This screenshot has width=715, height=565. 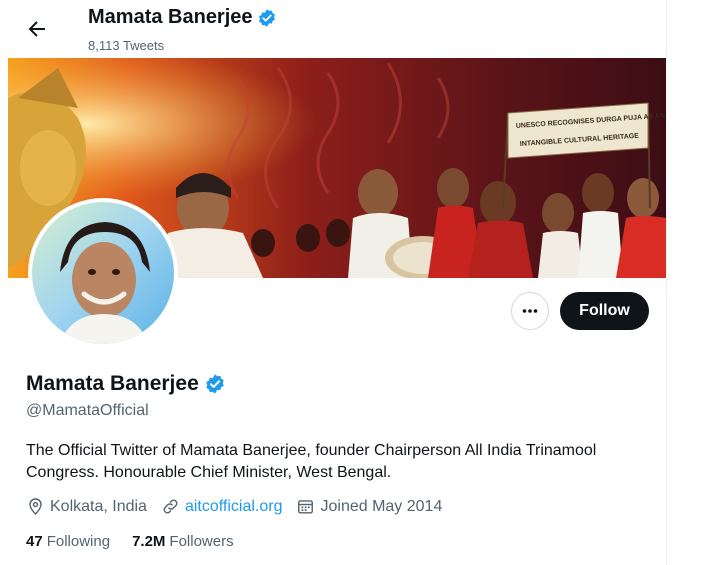 What do you see at coordinates (381, 506) in the screenshot?
I see `joined-text: Joined May 2014` at bounding box center [381, 506].